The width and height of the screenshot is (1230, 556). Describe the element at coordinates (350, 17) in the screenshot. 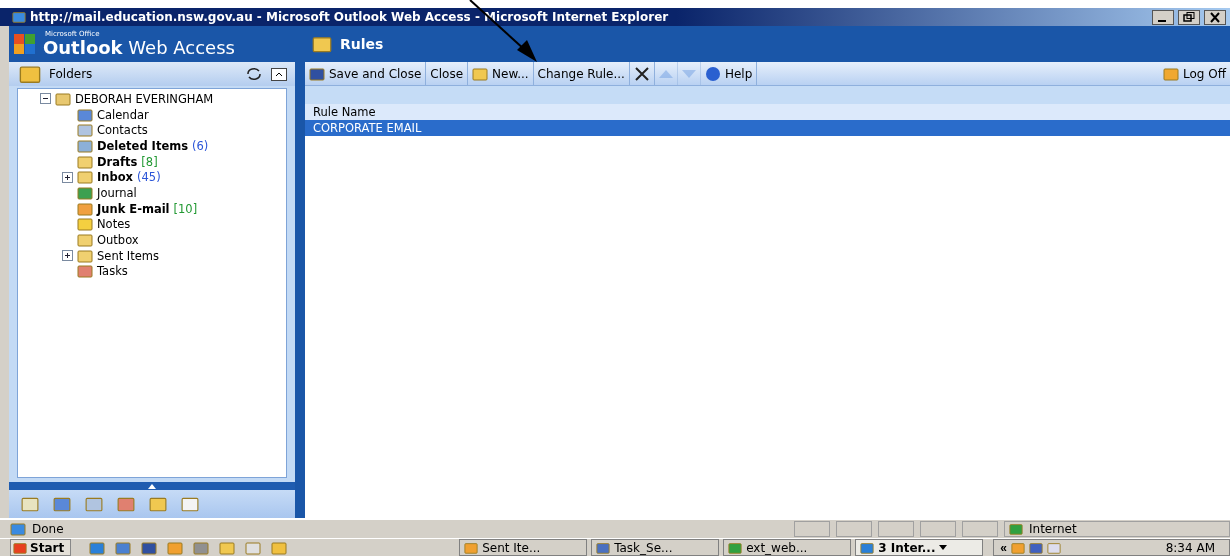

I see `window-title: http://mail.education.nsw.gov.au - Microsoft Outlook Web Access - Microsoft Internet Explorer` at that location.